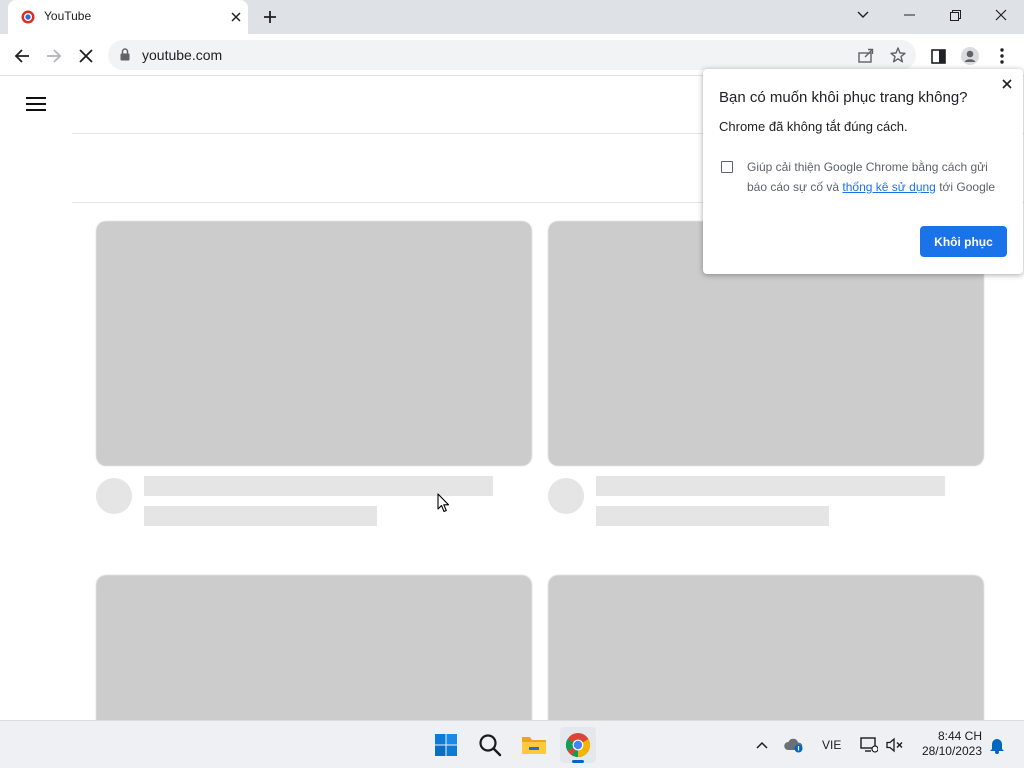 The height and width of the screenshot is (768, 1024). I want to click on tab-title: YouTube, so click(68, 16).